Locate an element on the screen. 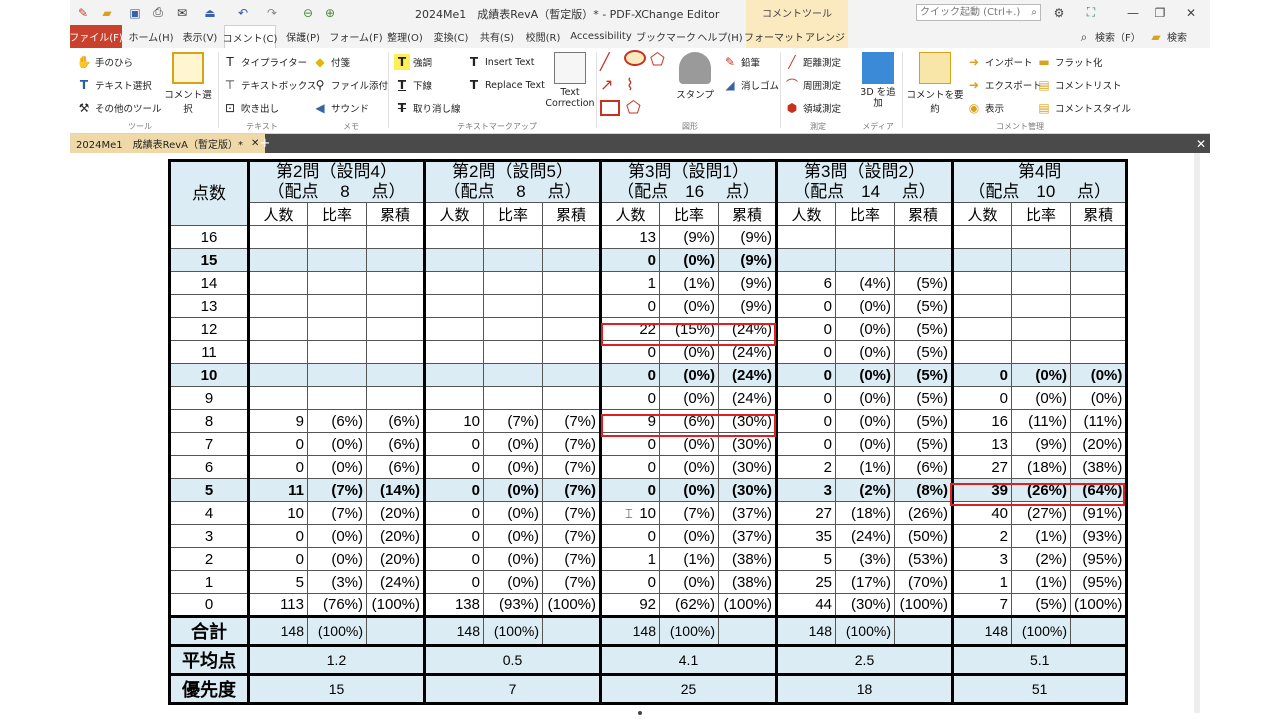 This screenshot has width=1280, height=720. tab-format: フォーマット is located at coordinates (774, 36).